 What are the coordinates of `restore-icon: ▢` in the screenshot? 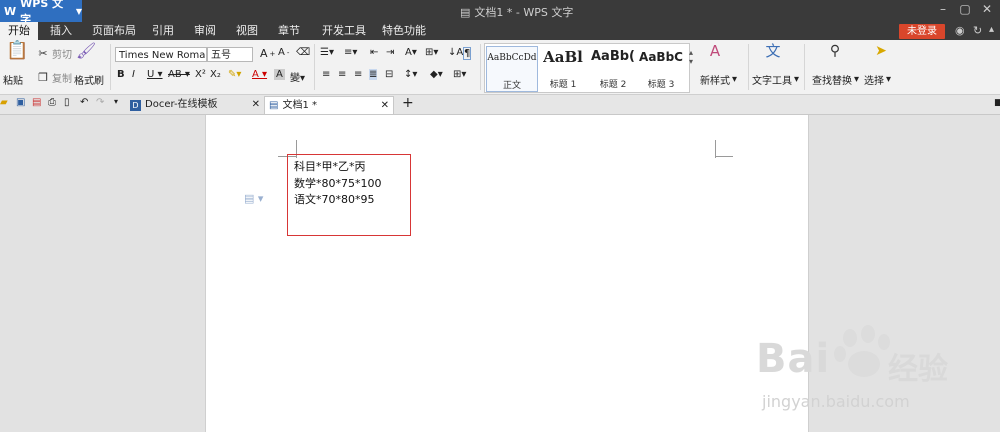 It's located at (965, 9).